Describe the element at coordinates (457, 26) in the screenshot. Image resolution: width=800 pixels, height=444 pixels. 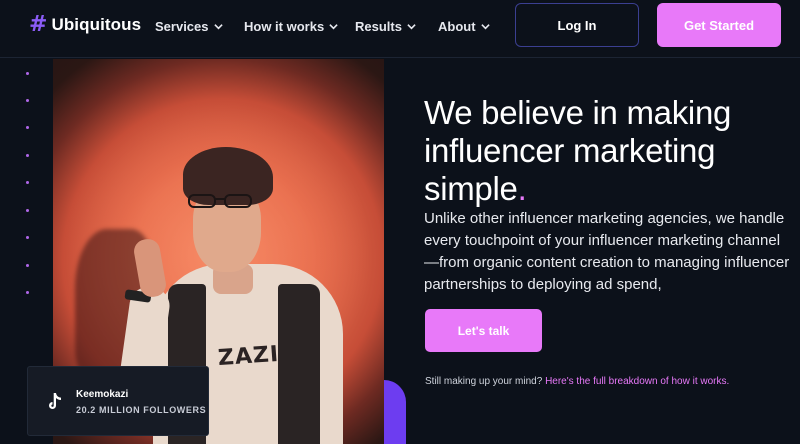
I see `nav-item-label: About` at that location.